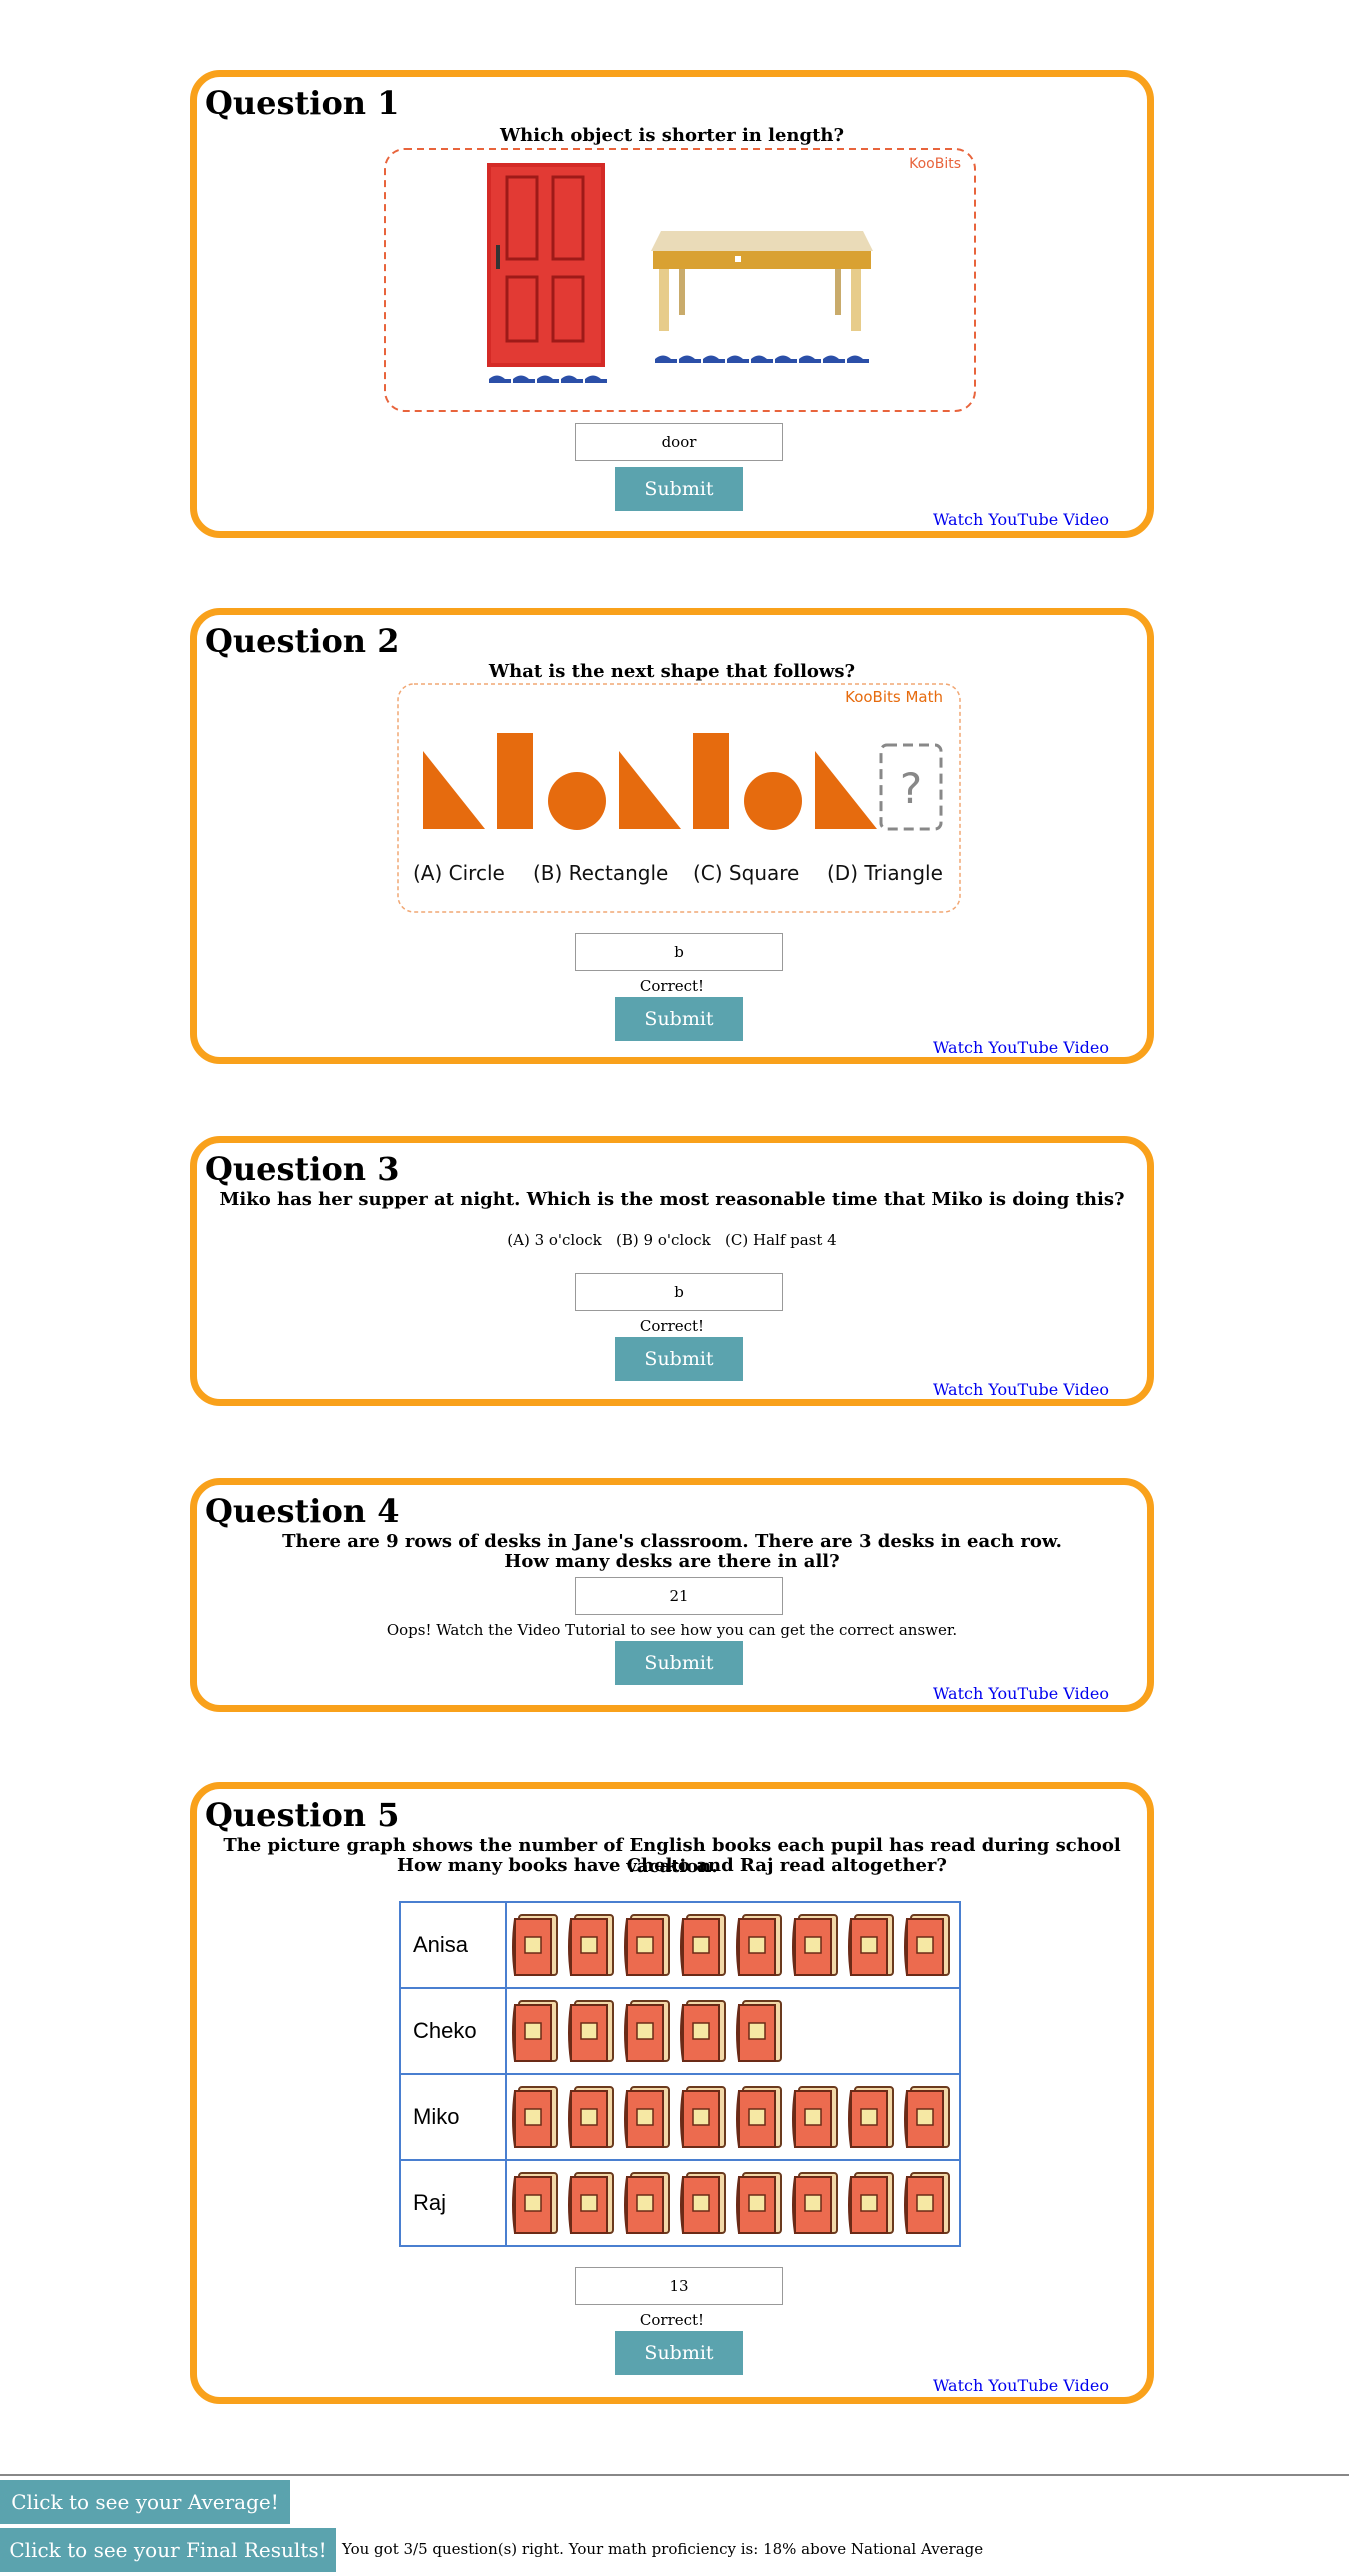 Image resolution: width=1349 pixels, height=2572 pixels. I want to click on question-text: What is the next shape that follows?, so click(672, 671).